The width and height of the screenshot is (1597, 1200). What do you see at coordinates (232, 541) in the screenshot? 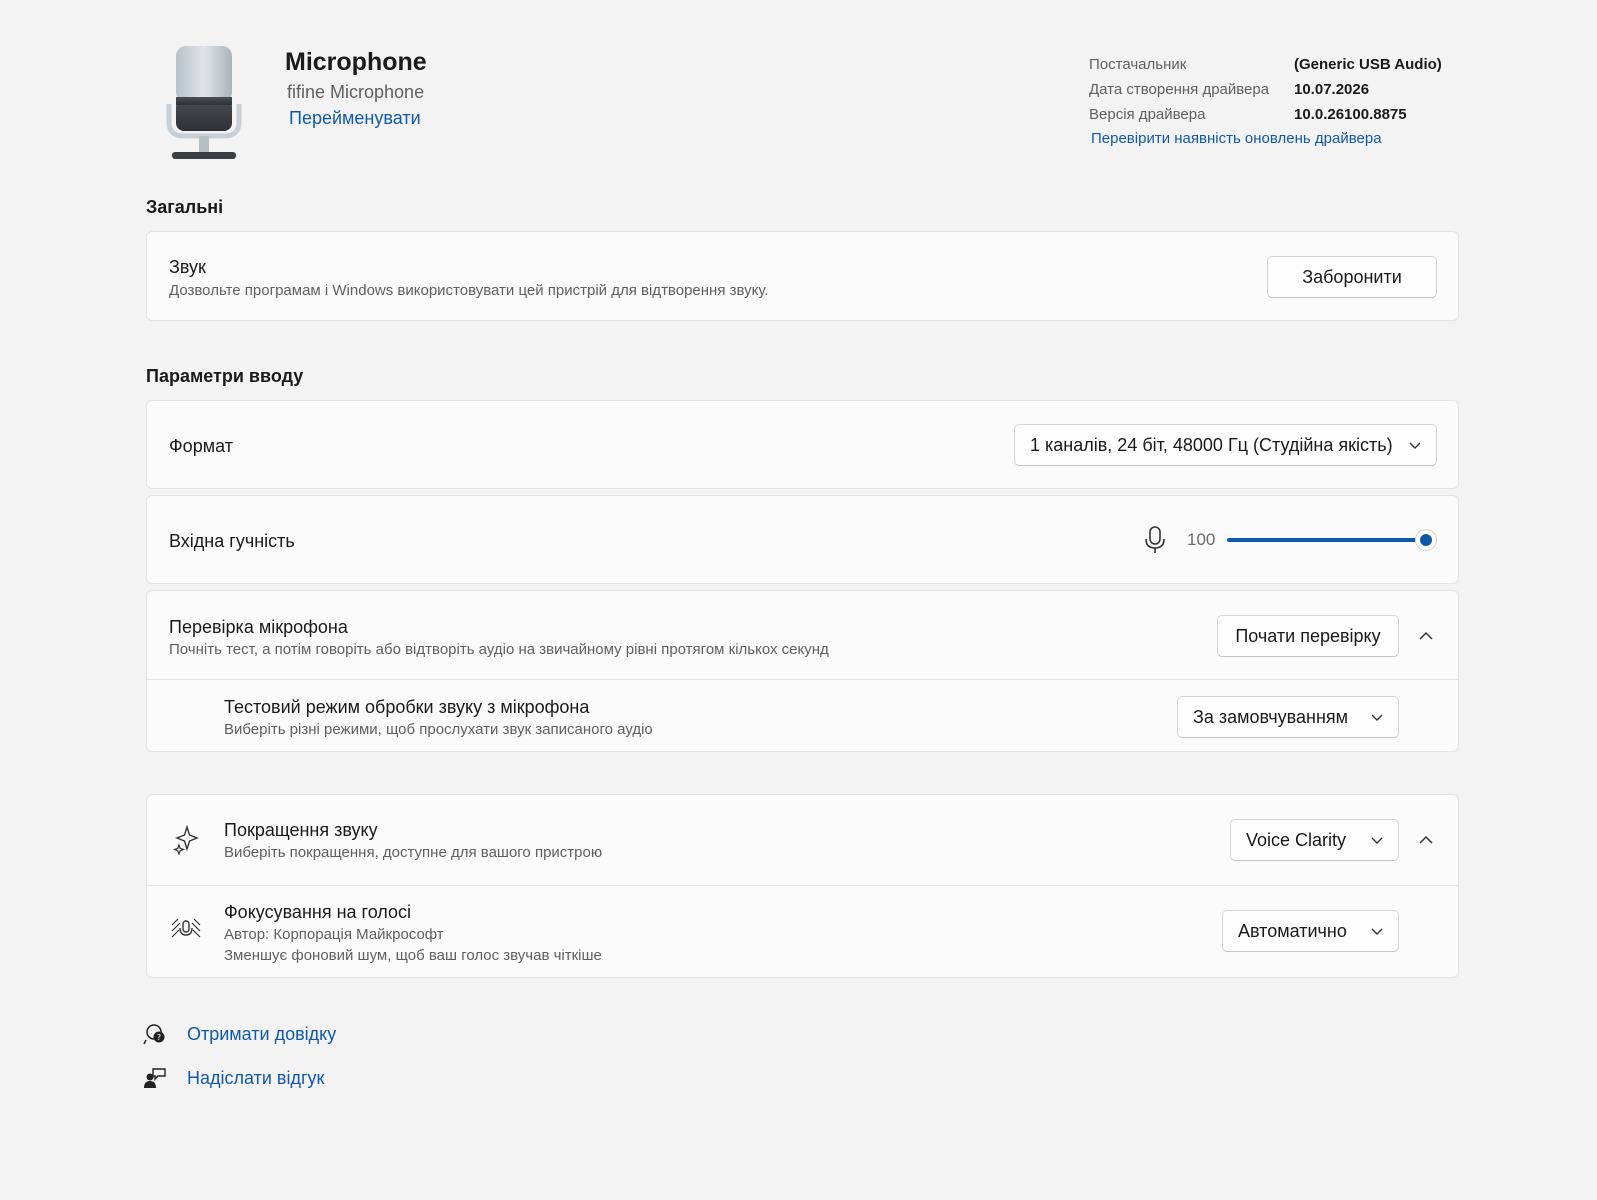
I see `volume-label: Вхідна гучність` at bounding box center [232, 541].